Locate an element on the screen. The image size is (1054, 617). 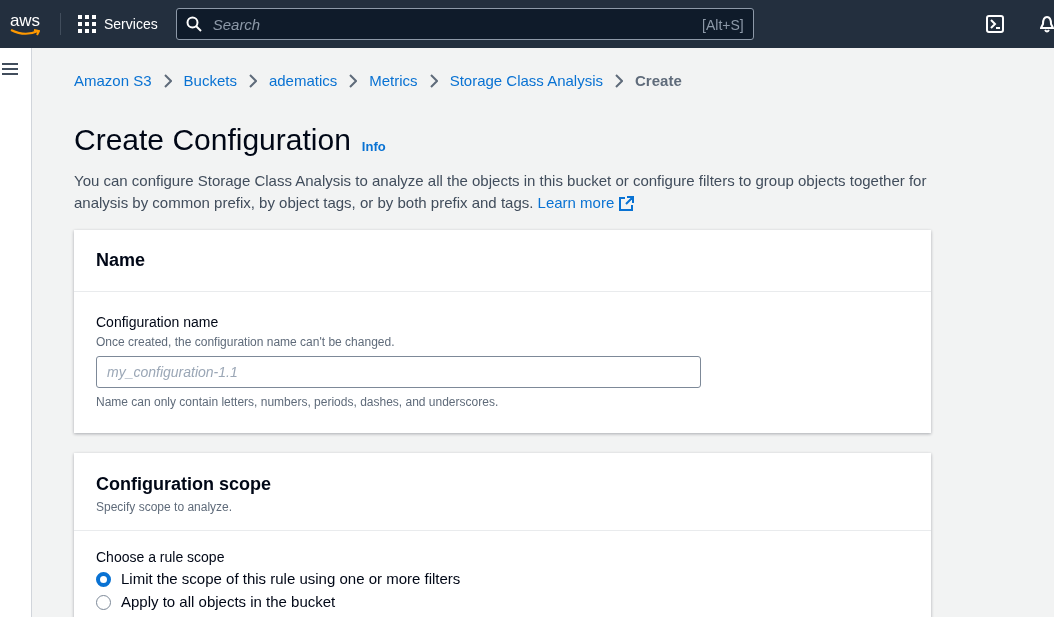
external-link-icon is located at coordinates (627, 203).